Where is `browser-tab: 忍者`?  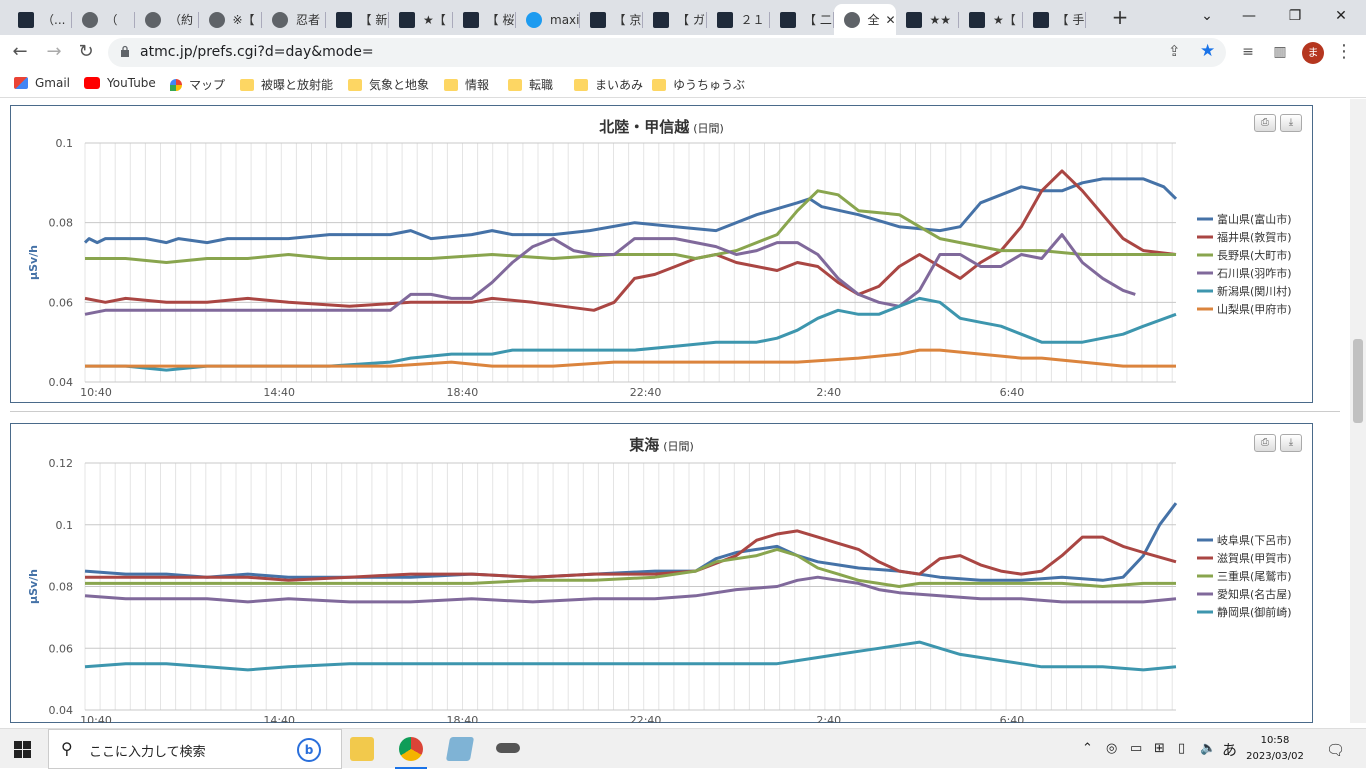 browser-tab: 忍者 is located at coordinates (294, 19).